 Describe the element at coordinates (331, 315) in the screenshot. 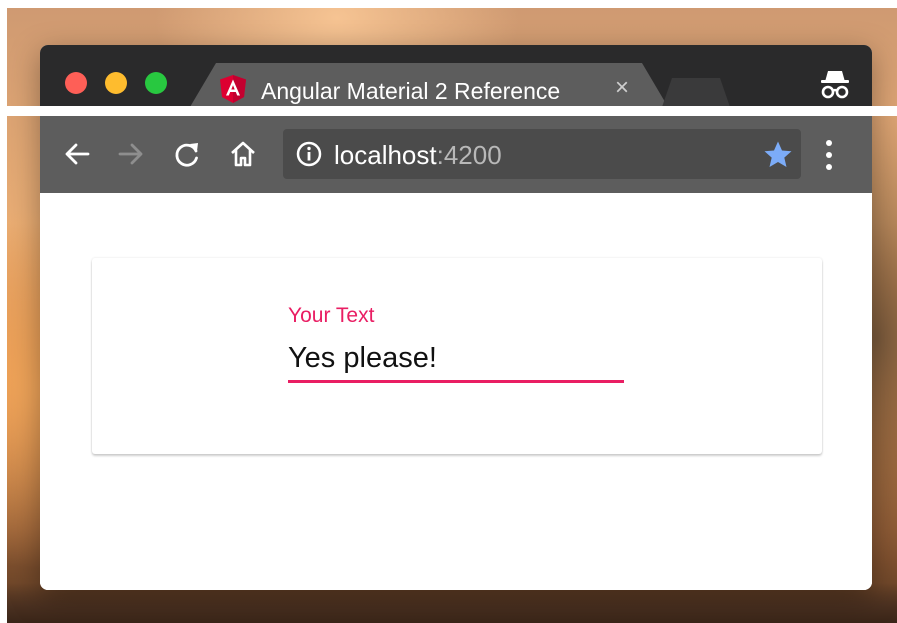

I see `field-label: Your Text` at that location.